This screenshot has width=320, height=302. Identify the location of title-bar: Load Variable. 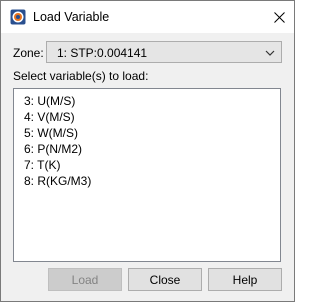
(147, 17).